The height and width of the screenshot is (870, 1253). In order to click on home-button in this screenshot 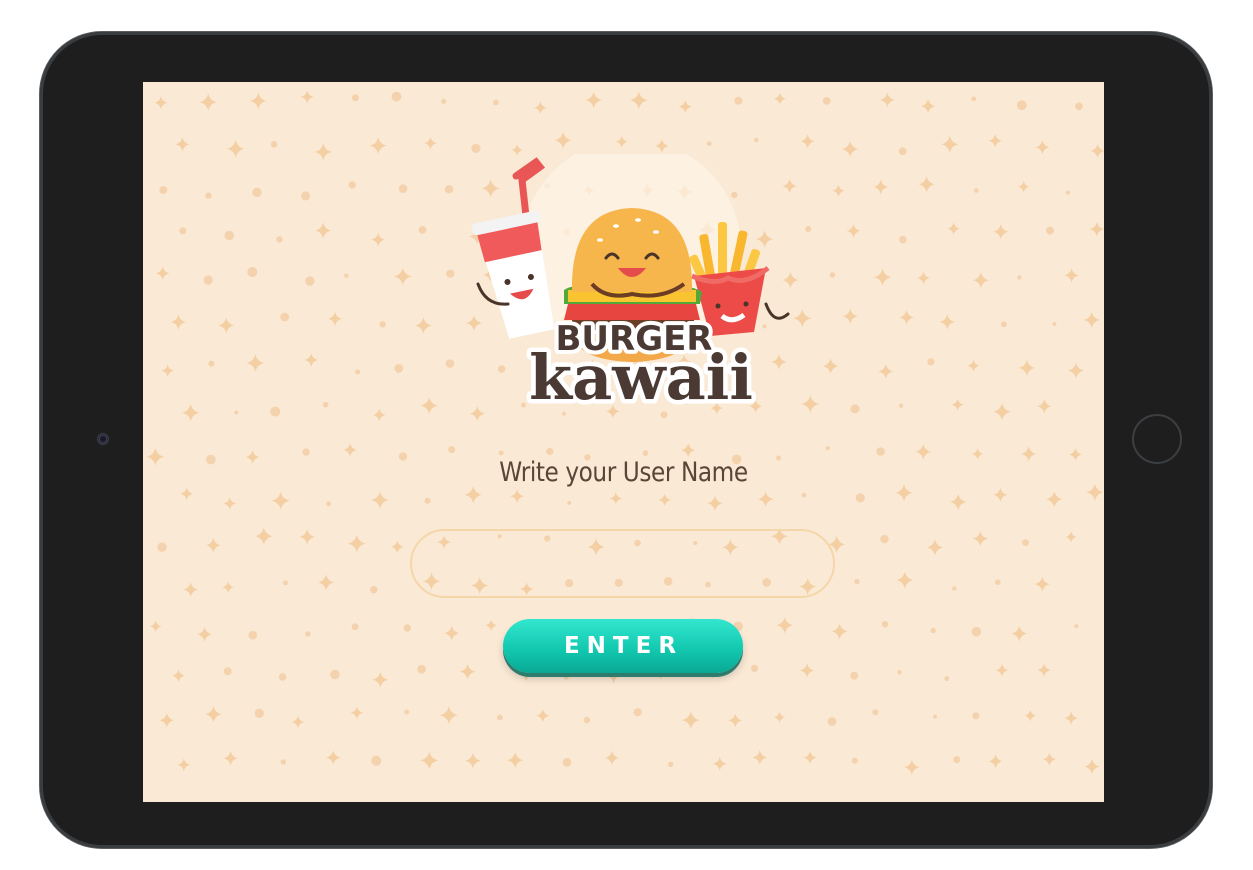, I will do `click(1157, 439)`.